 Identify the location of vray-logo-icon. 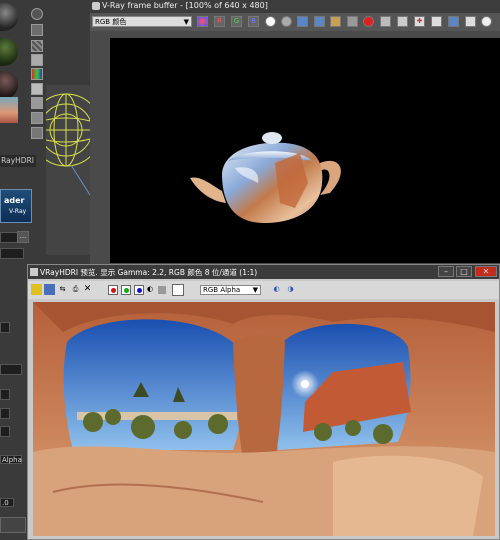
(96, 6).